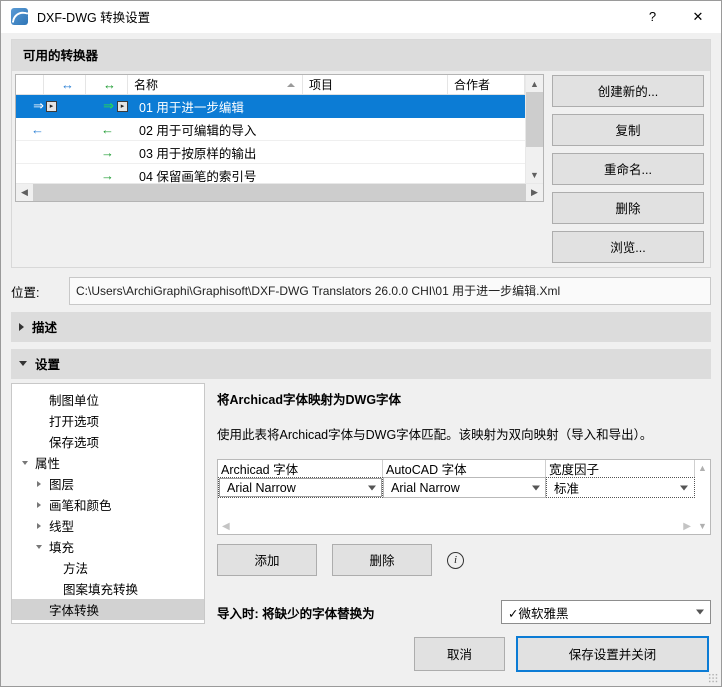 The width and height of the screenshot is (722, 687). What do you see at coordinates (108, 462) in the screenshot?
I see `tree-item-3: 属性` at bounding box center [108, 462].